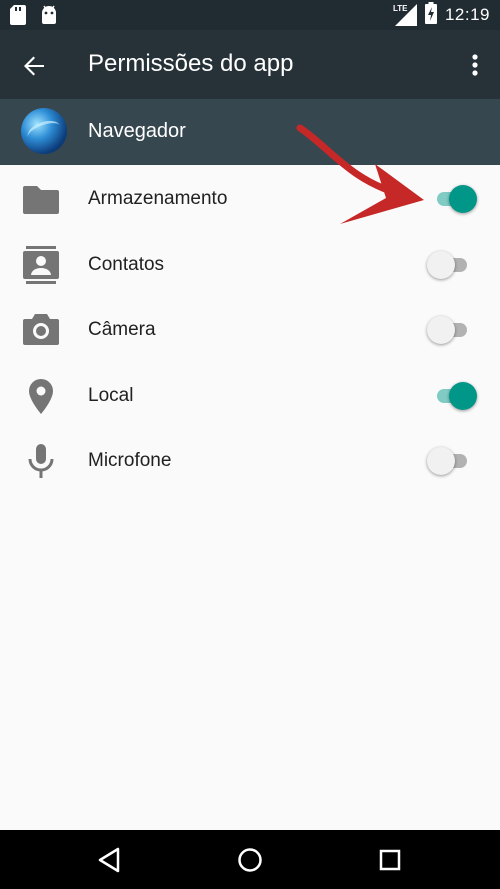  What do you see at coordinates (452, 461) in the screenshot?
I see `permission-toggle-microphone` at bounding box center [452, 461].